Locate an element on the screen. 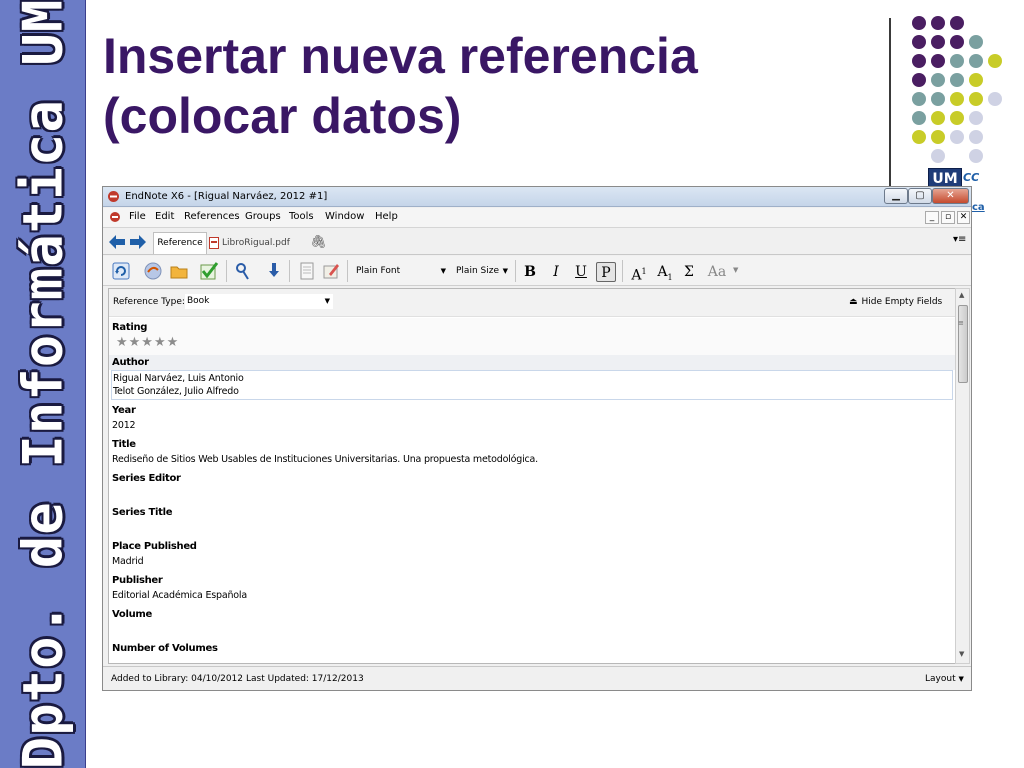 This screenshot has height=768, width=1024. rating-field-band is located at coordinates (532, 336).